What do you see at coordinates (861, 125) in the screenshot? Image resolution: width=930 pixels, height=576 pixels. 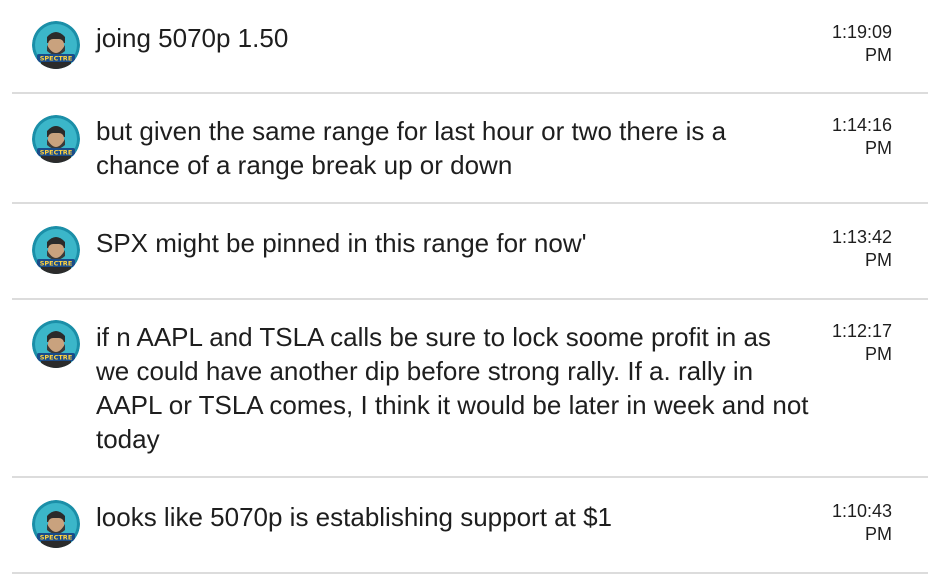 I see `timestamp-time: 1:14:16` at bounding box center [861, 125].